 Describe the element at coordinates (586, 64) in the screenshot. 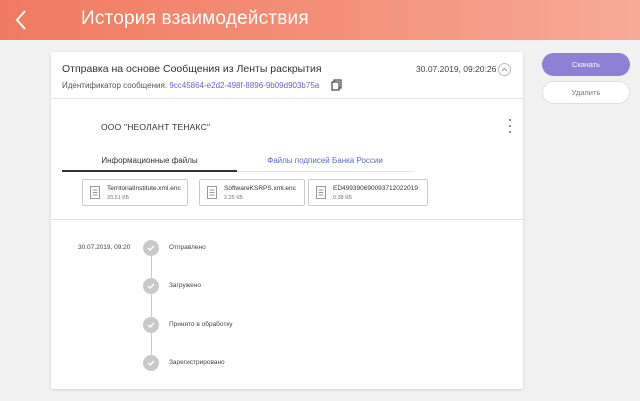

I see `download-button: Скачать` at that location.